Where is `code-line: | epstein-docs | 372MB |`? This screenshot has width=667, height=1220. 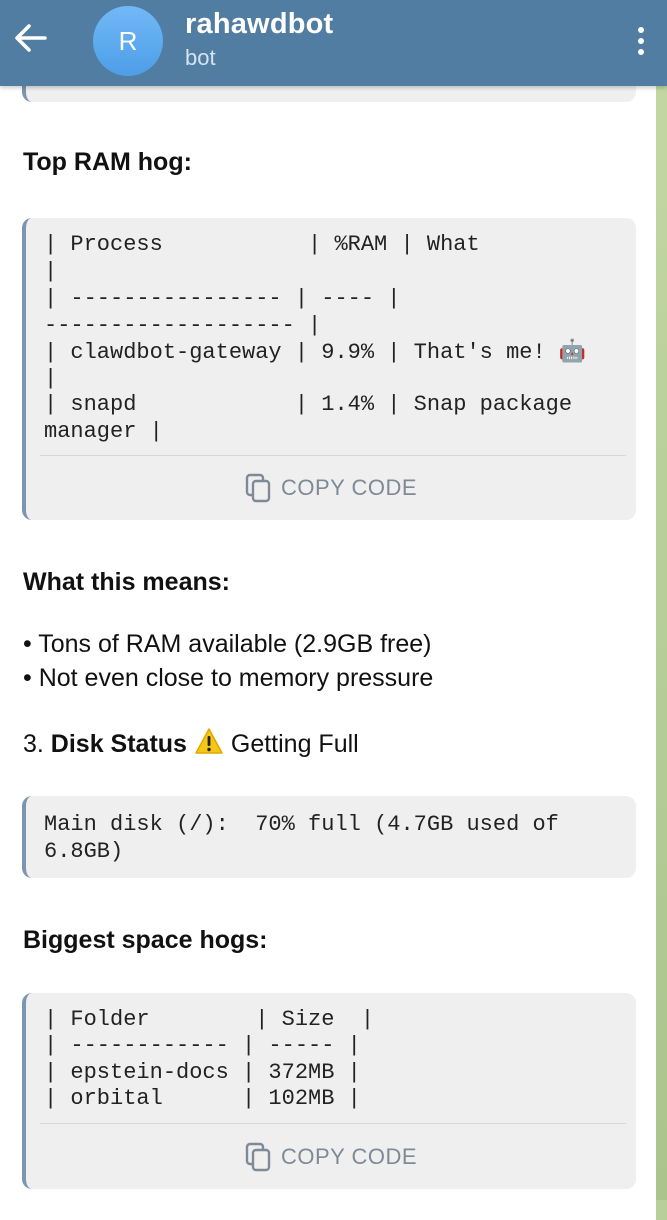
code-line: | epstein-docs | 372MB | is located at coordinates (202, 1072).